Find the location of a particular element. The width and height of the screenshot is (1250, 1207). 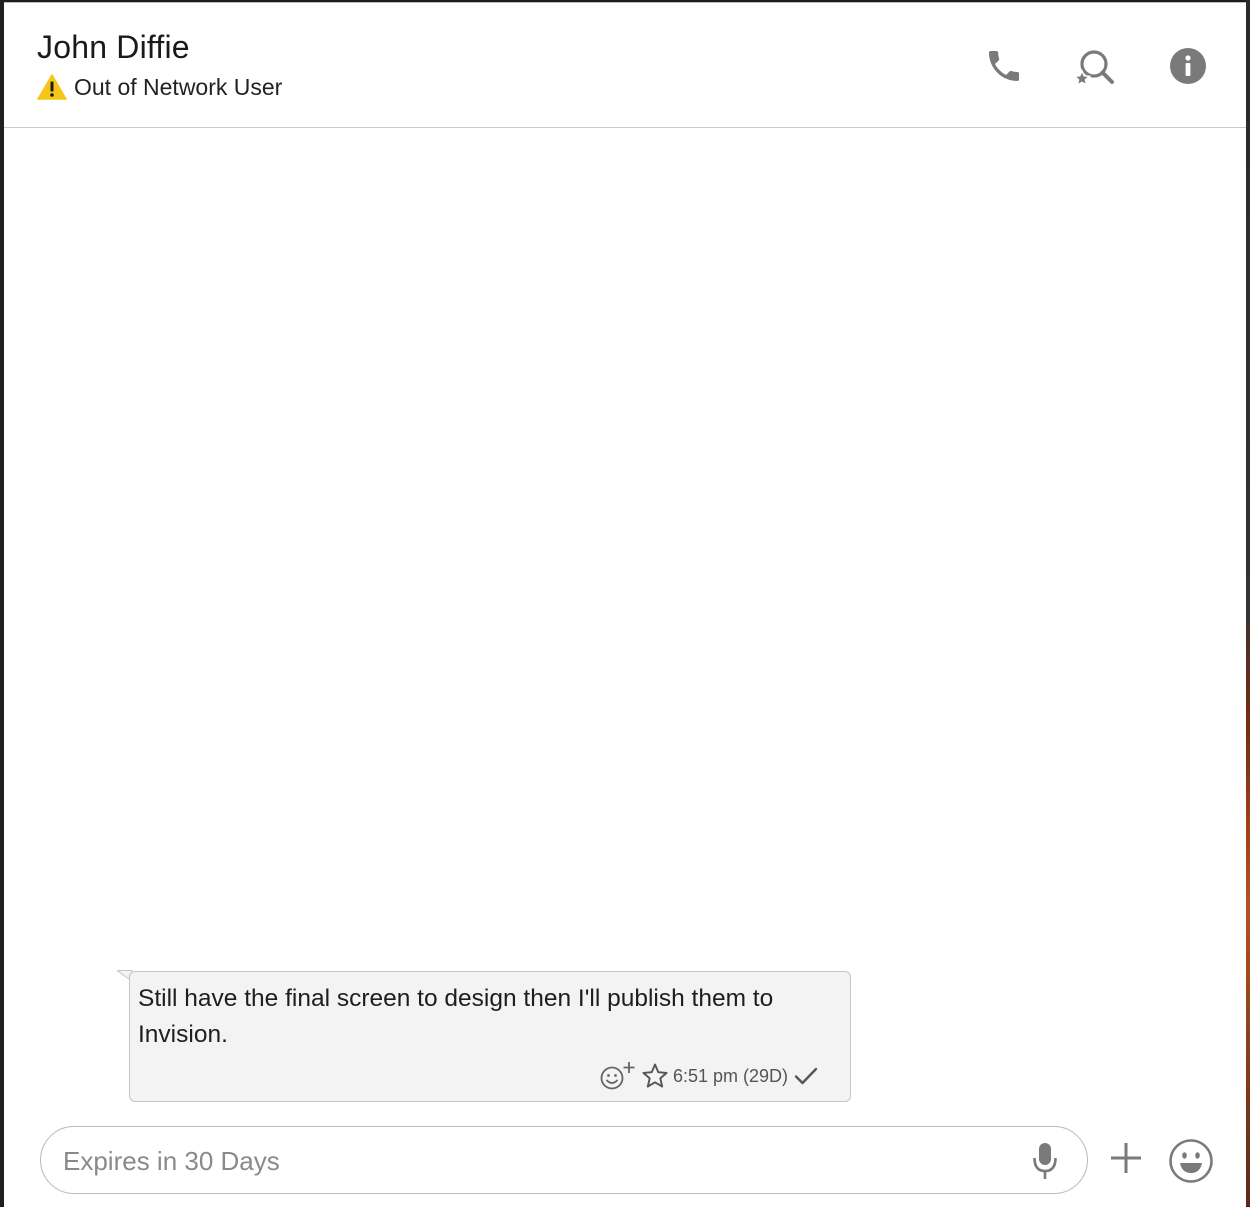

message-timestamp: 6:51 pm (29D) is located at coordinates (730, 1075).